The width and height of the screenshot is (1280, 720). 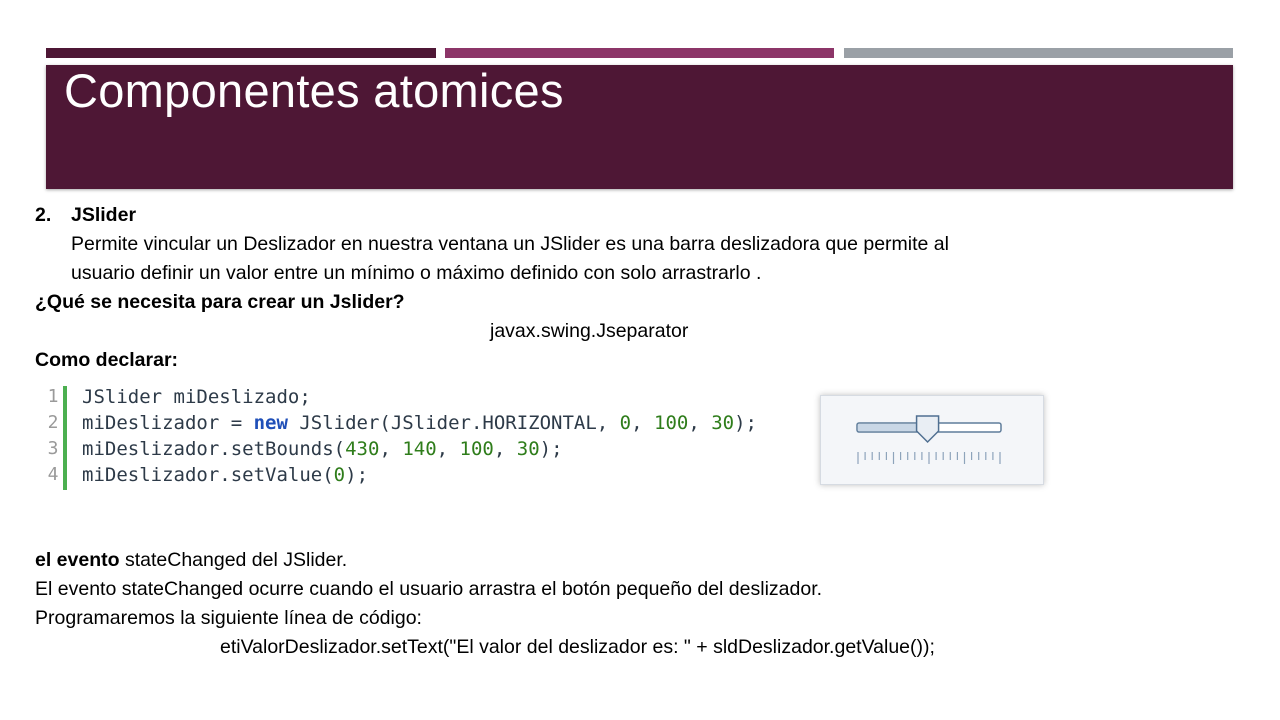 What do you see at coordinates (107, 360) in the screenshot?
I see `declare-heading: Como declarar:` at bounding box center [107, 360].